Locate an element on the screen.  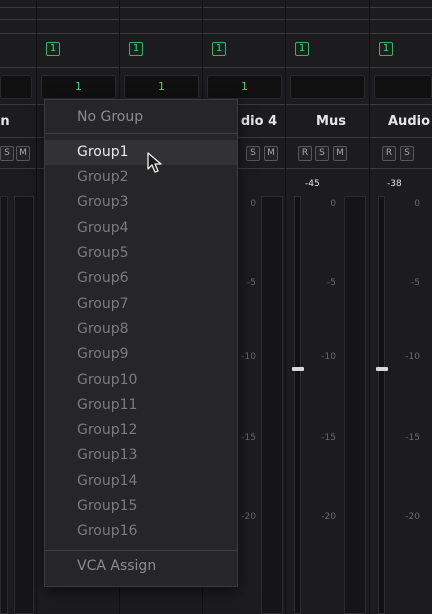
menu-item-group: Group8 is located at coordinates (141, 329).